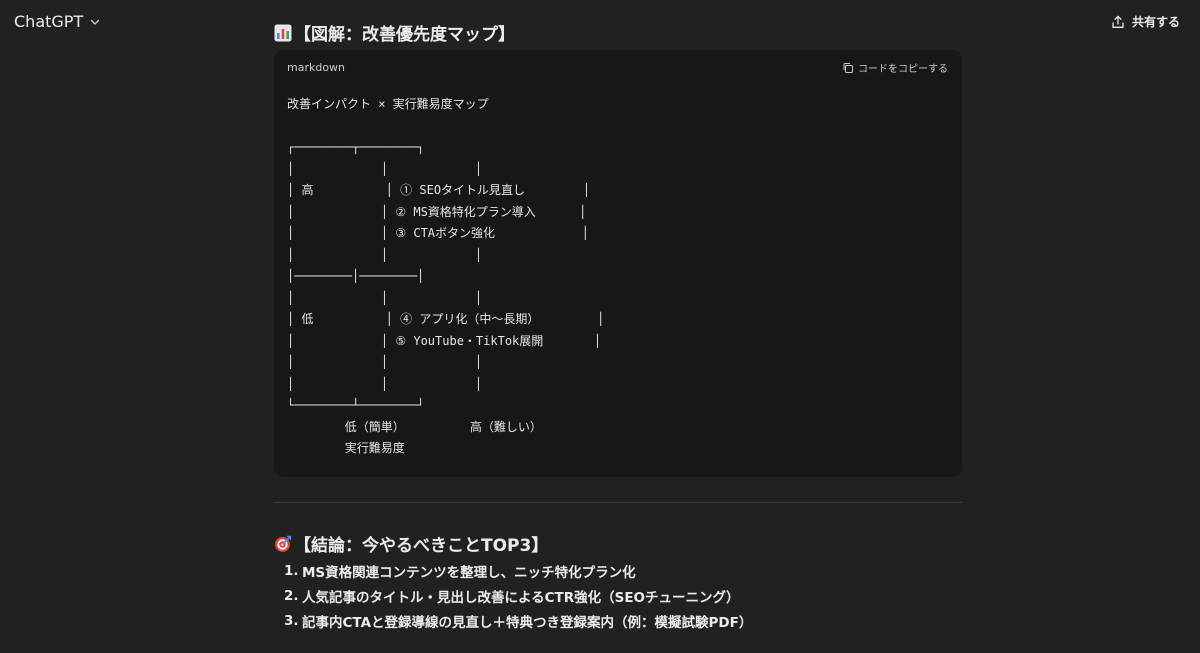 This screenshot has width=1200, height=653. Describe the element at coordinates (618, 502) in the screenshot. I see `section-divider` at that location.